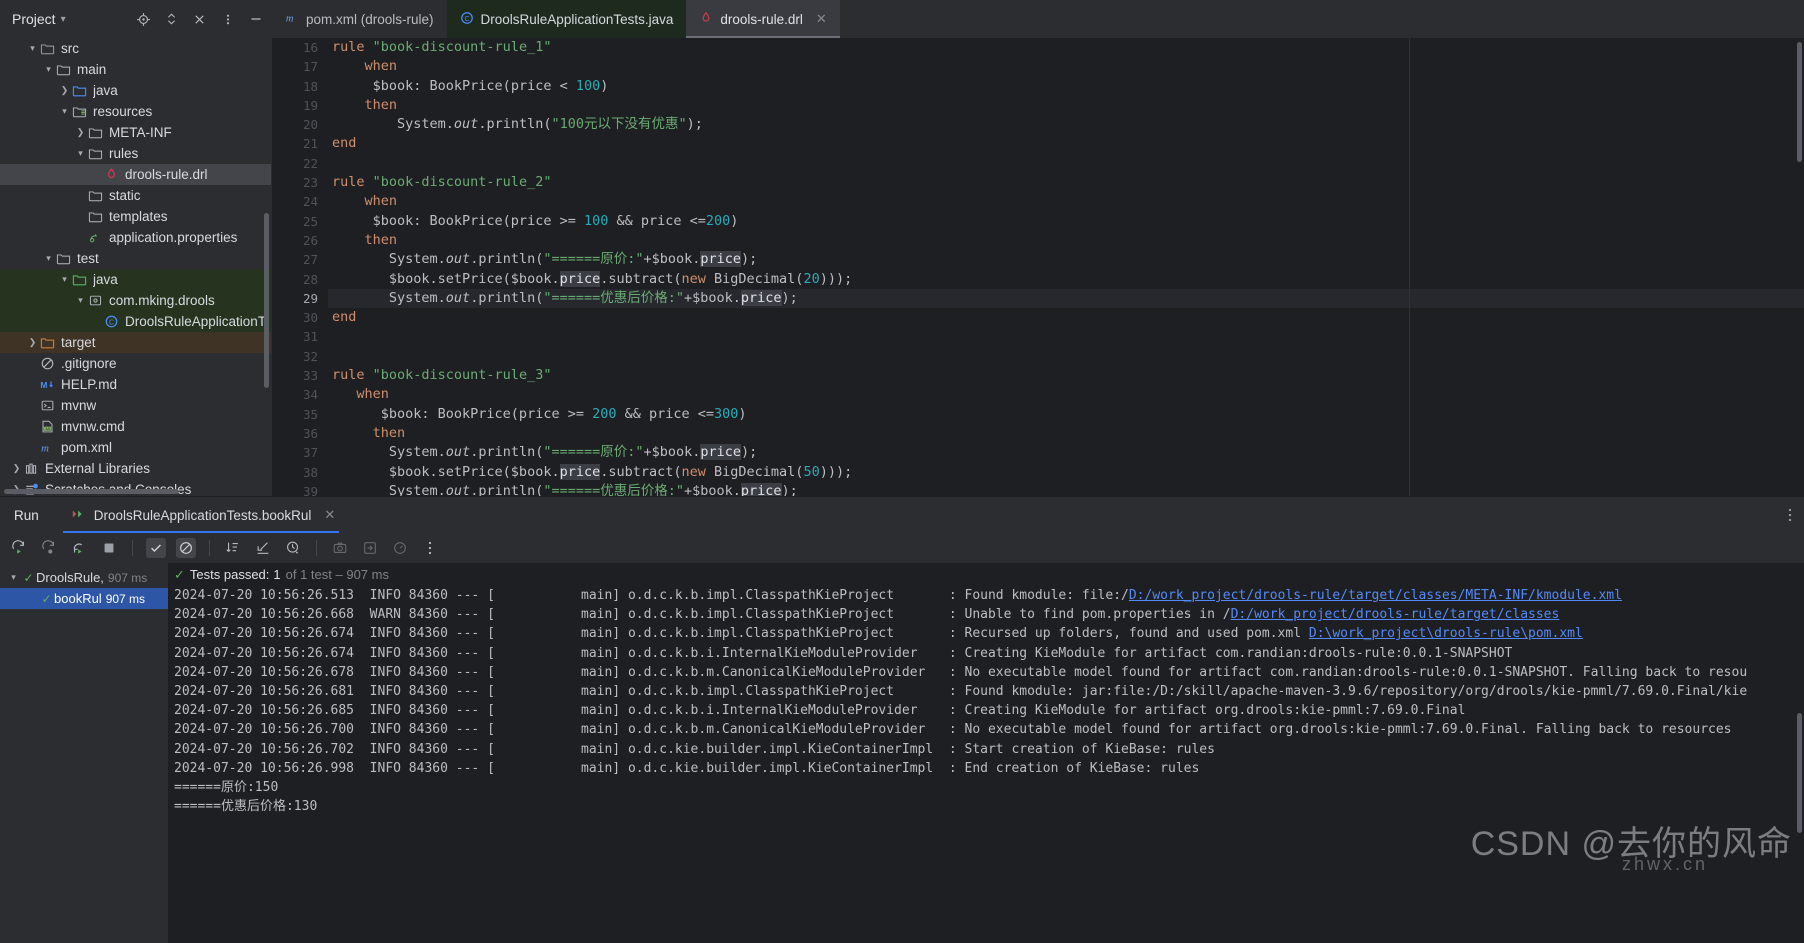  Describe the element at coordinates (201, 515) in the screenshot. I see `run-tab-drools-rule-application-tests: DroolsRuleApplicationTests.bookRul ✕` at that location.